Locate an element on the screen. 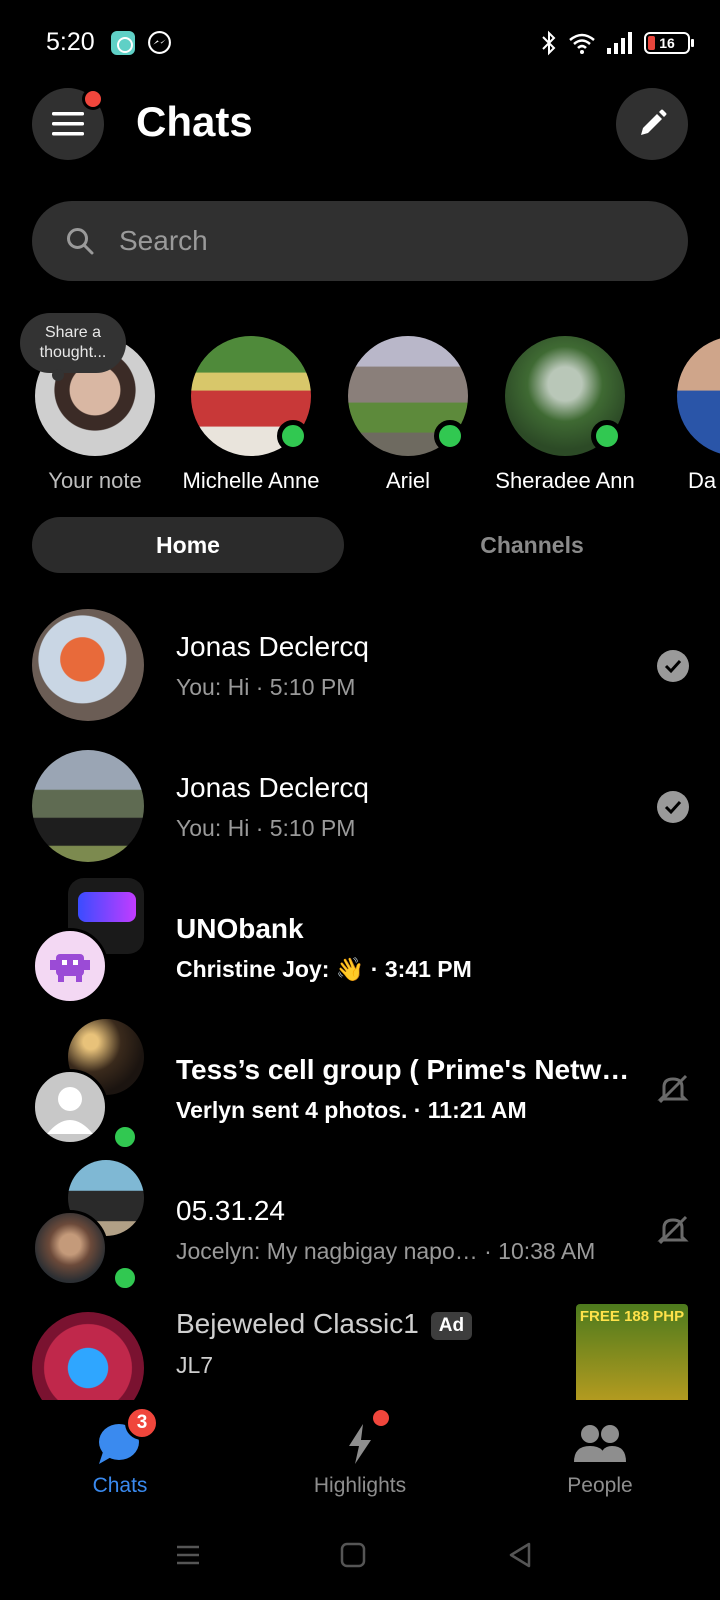 This screenshot has height=1600, width=720. nav-label: Chats is located at coordinates (120, 1485).